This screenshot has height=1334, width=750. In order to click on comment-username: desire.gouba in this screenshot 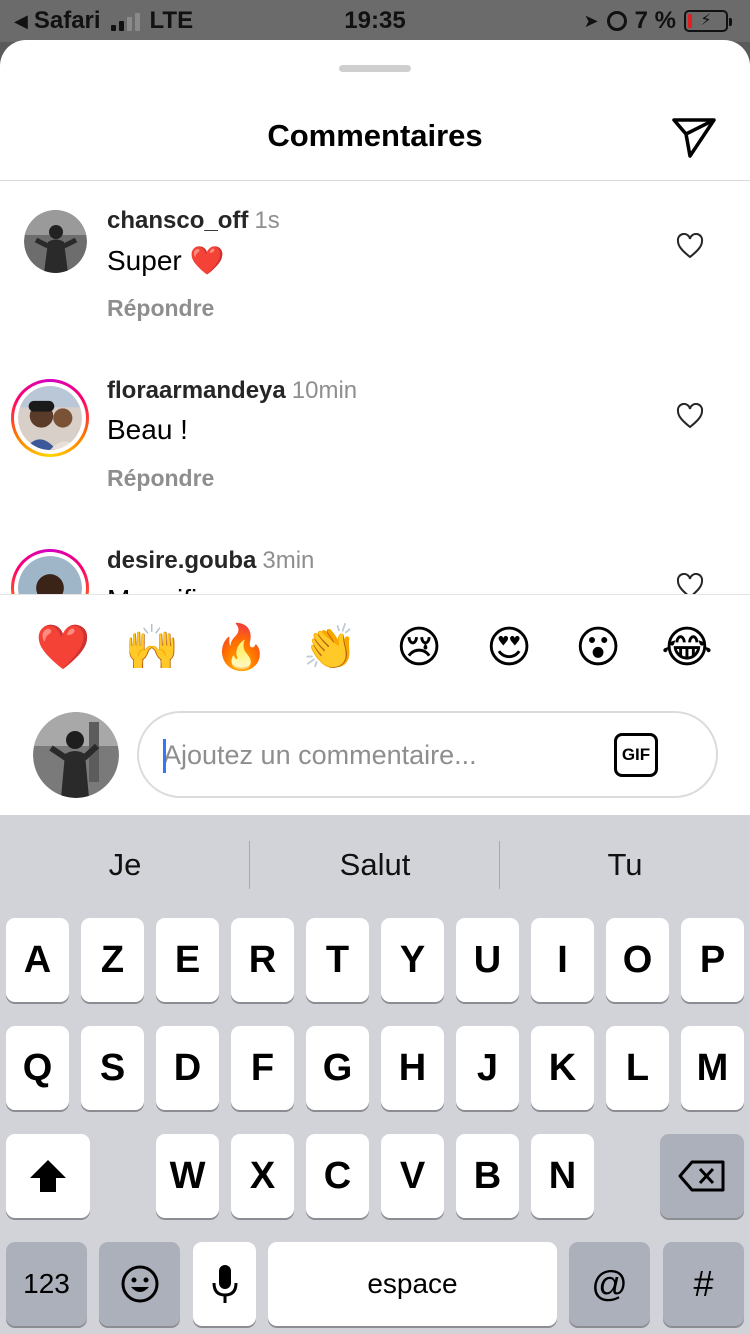, I will do `click(181, 560)`.